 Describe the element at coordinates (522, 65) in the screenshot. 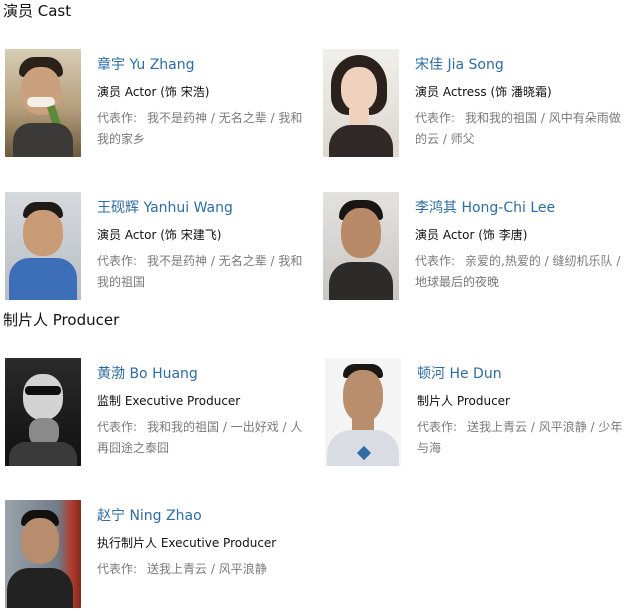

I see `cast-name-link: 宋佳 Jia Song` at that location.